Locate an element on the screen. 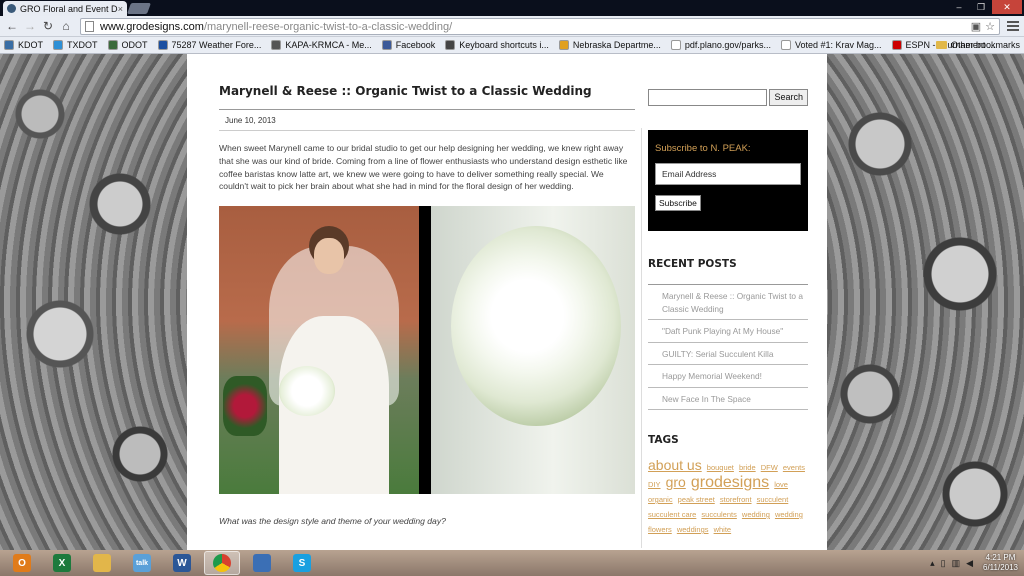  tag-link: about us is located at coordinates (675, 465).